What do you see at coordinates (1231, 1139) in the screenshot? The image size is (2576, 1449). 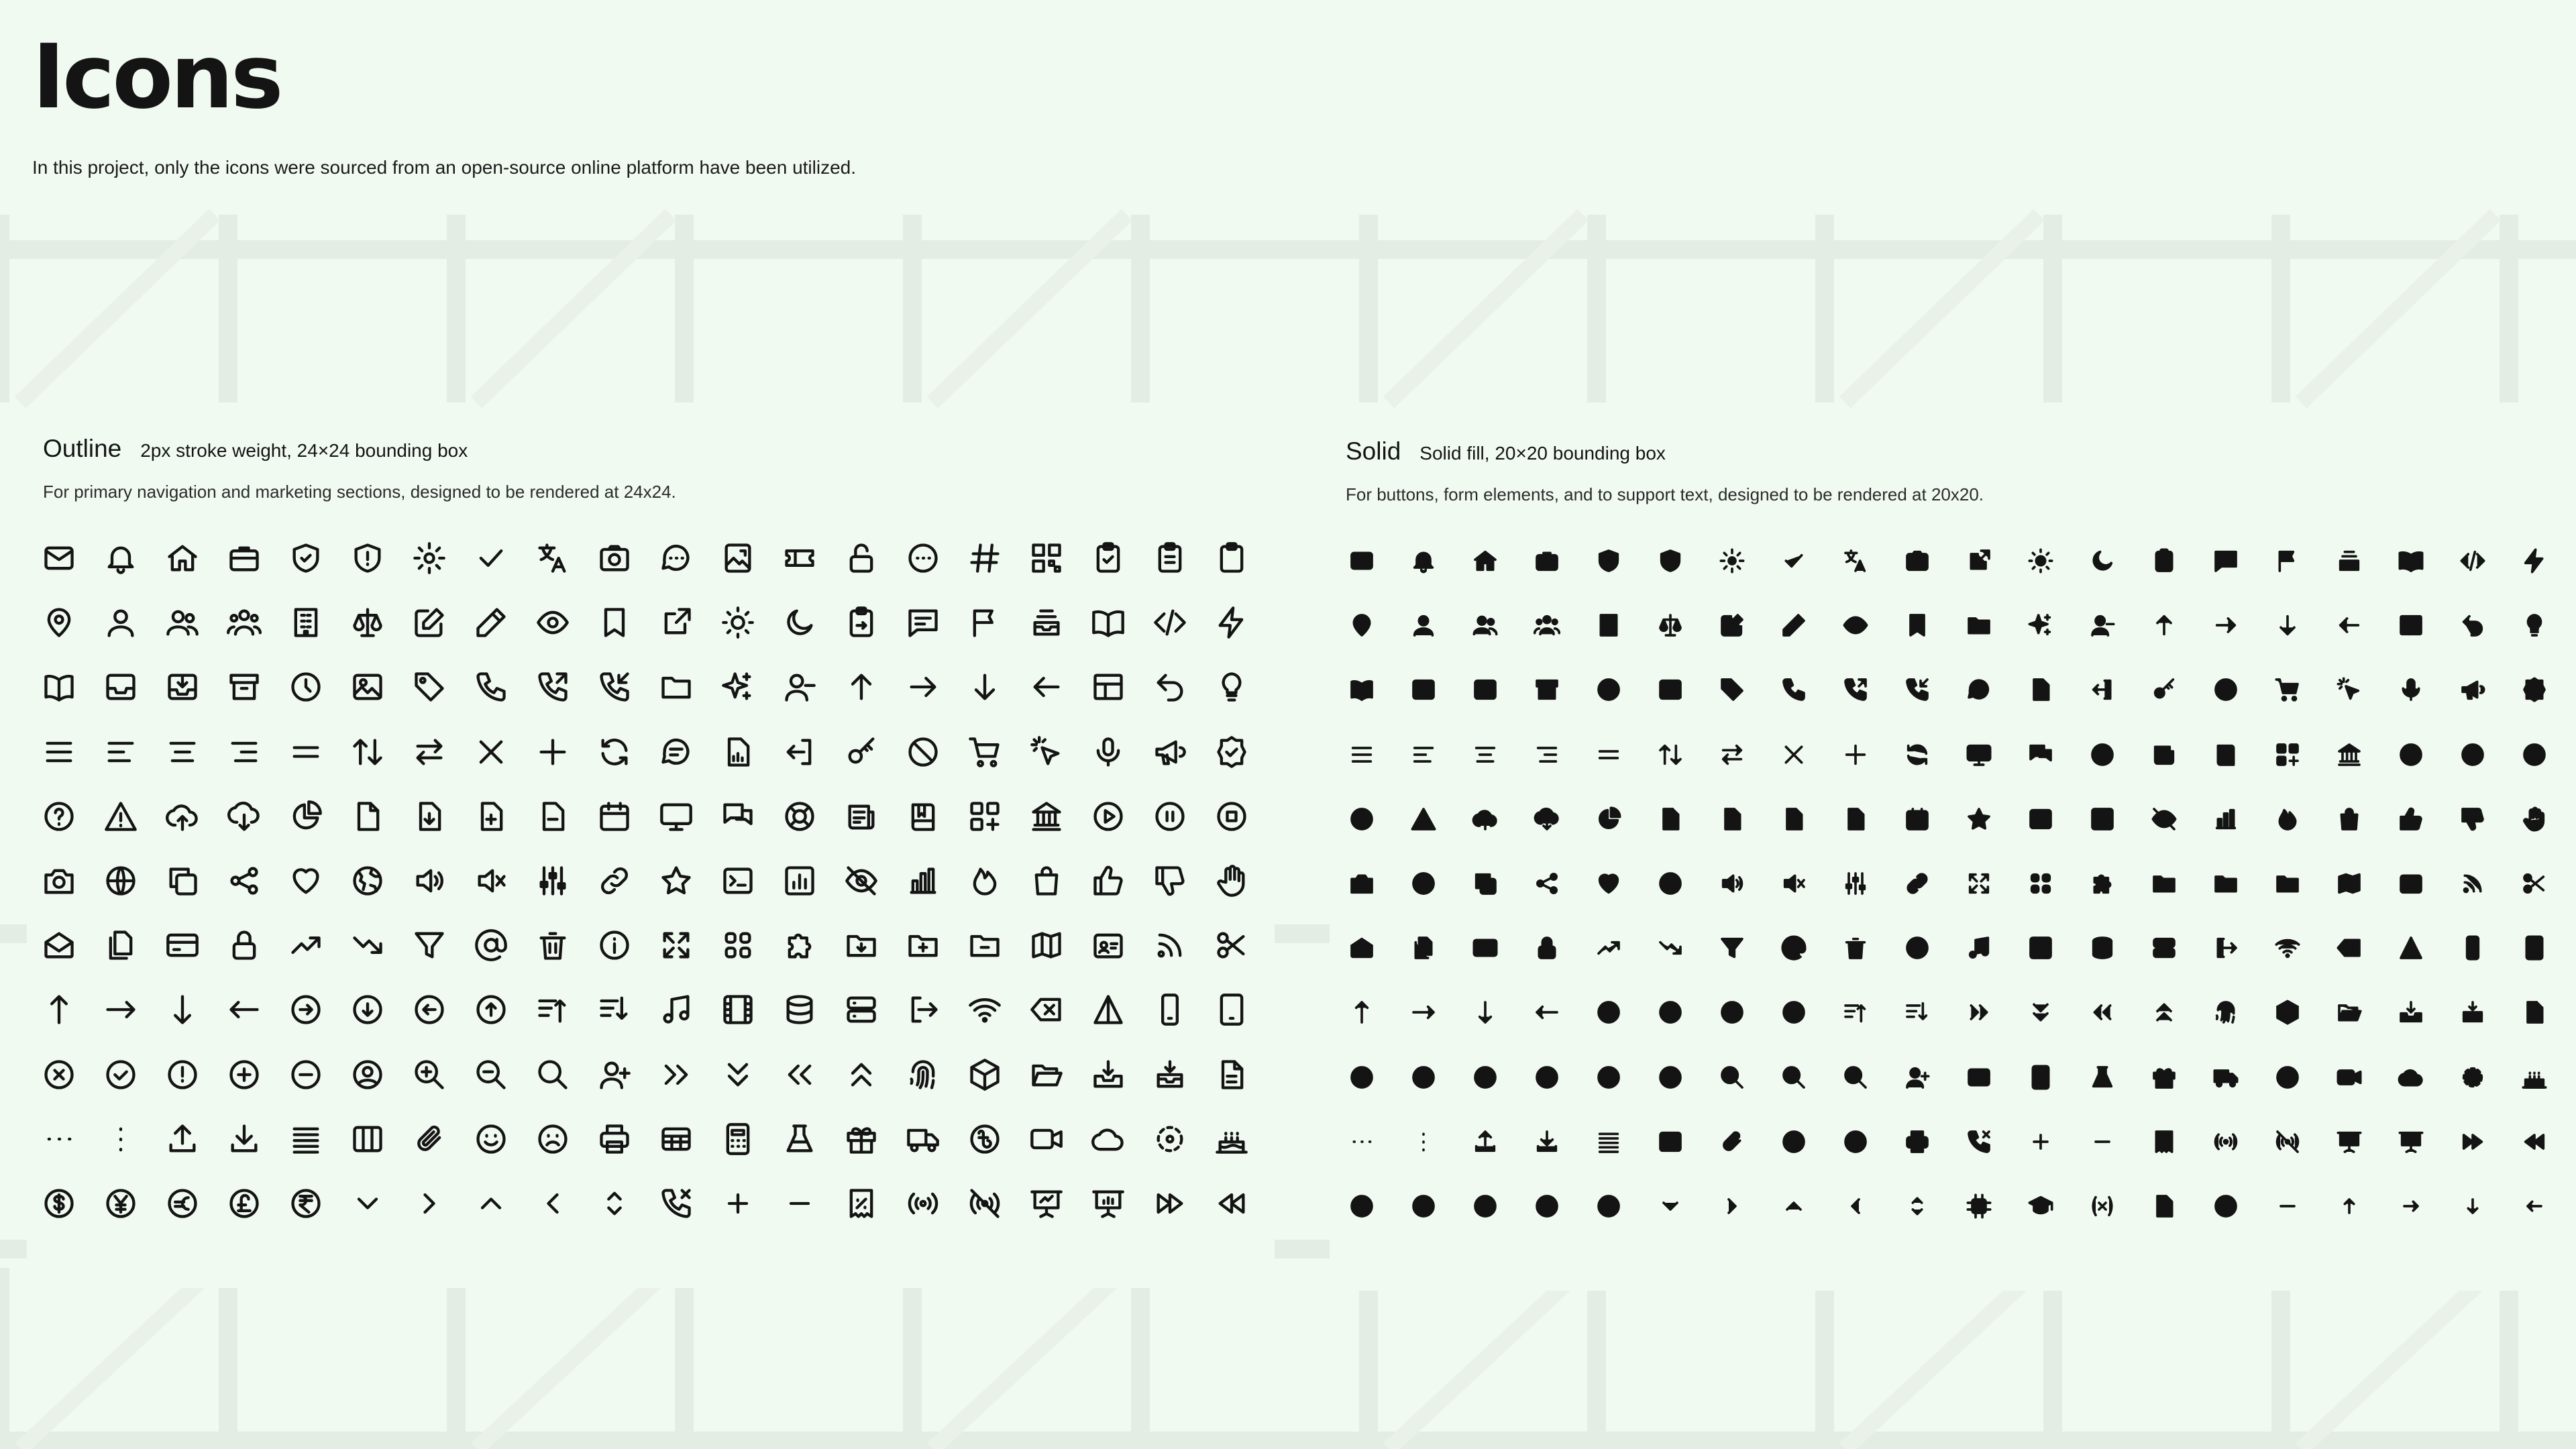 I see `cake-icon` at bounding box center [1231, 1139].